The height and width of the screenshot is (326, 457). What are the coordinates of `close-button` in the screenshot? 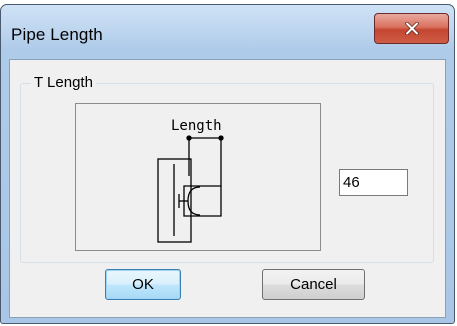 It's located at (411, 28).